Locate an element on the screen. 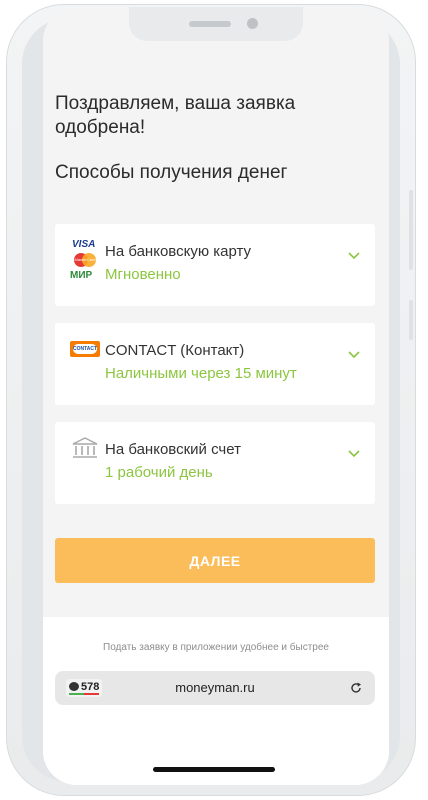 The height and width of the screenshot is (800, 428). method-time: Мгновенно is located at coordinates (143, 274).